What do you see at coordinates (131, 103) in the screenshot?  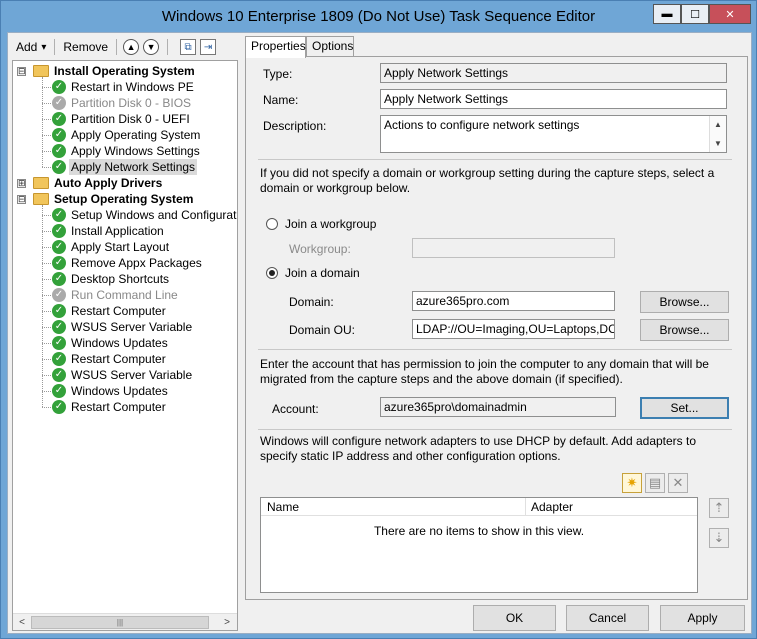 I see `tree-step-label: Partition Disk 0 - BIOS` at bounding box center [131, 103].